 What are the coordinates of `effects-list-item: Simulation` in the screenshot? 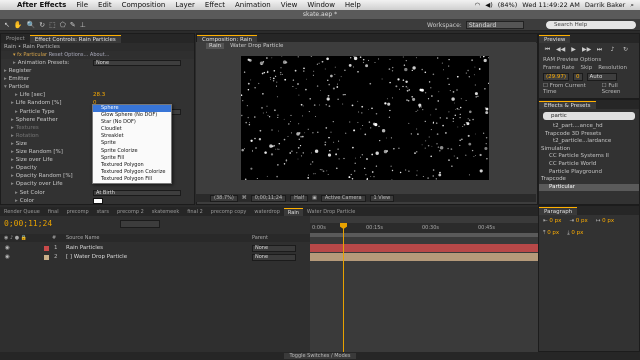 It's located at (589, 150).